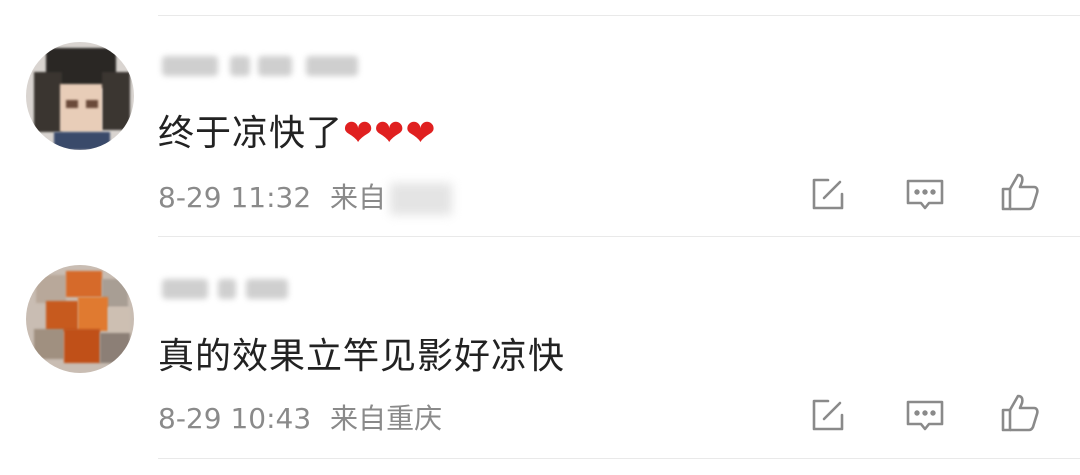  Describe the element at coordinates (362, 356) in the screenshot. I see `comment-text-body: 真的效果立竿见影好凉快` at that location.